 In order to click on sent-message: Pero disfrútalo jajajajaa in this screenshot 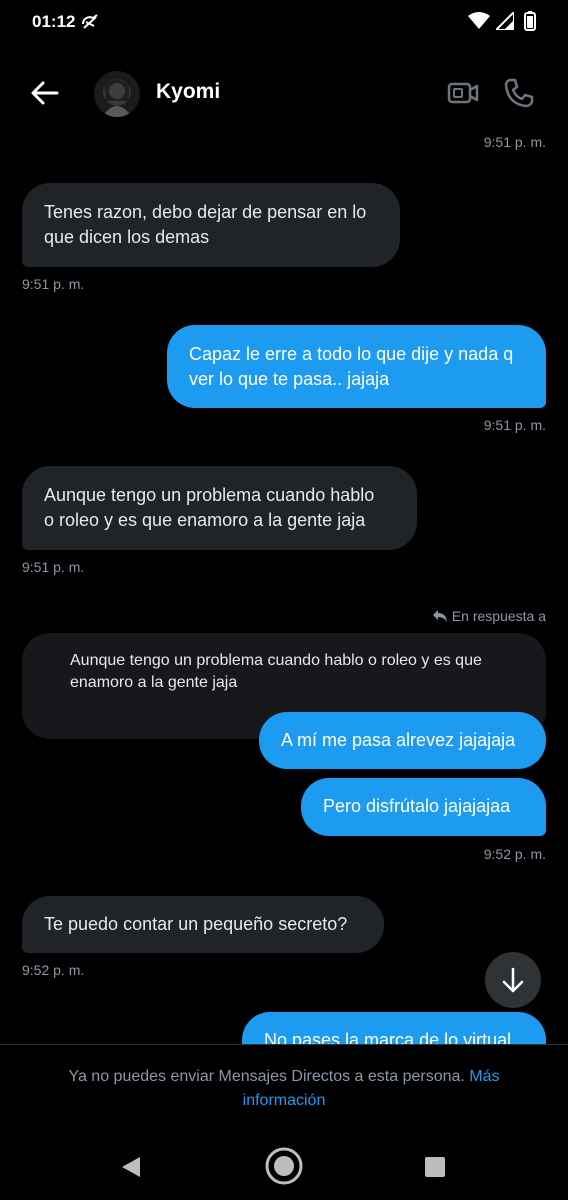, I will do `click(423, 807)`.